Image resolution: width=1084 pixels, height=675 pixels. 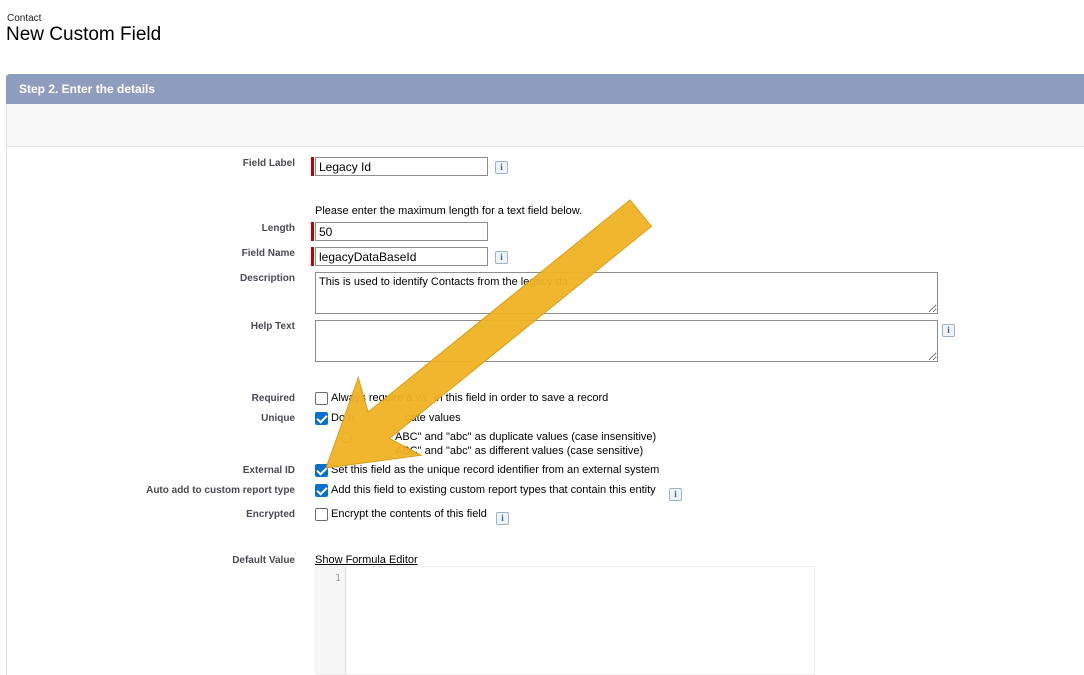 What do you see at coordinates (272, 326) in the screenshot?
I see `help-text-label: Help Text` at bounding box center [272, 326].